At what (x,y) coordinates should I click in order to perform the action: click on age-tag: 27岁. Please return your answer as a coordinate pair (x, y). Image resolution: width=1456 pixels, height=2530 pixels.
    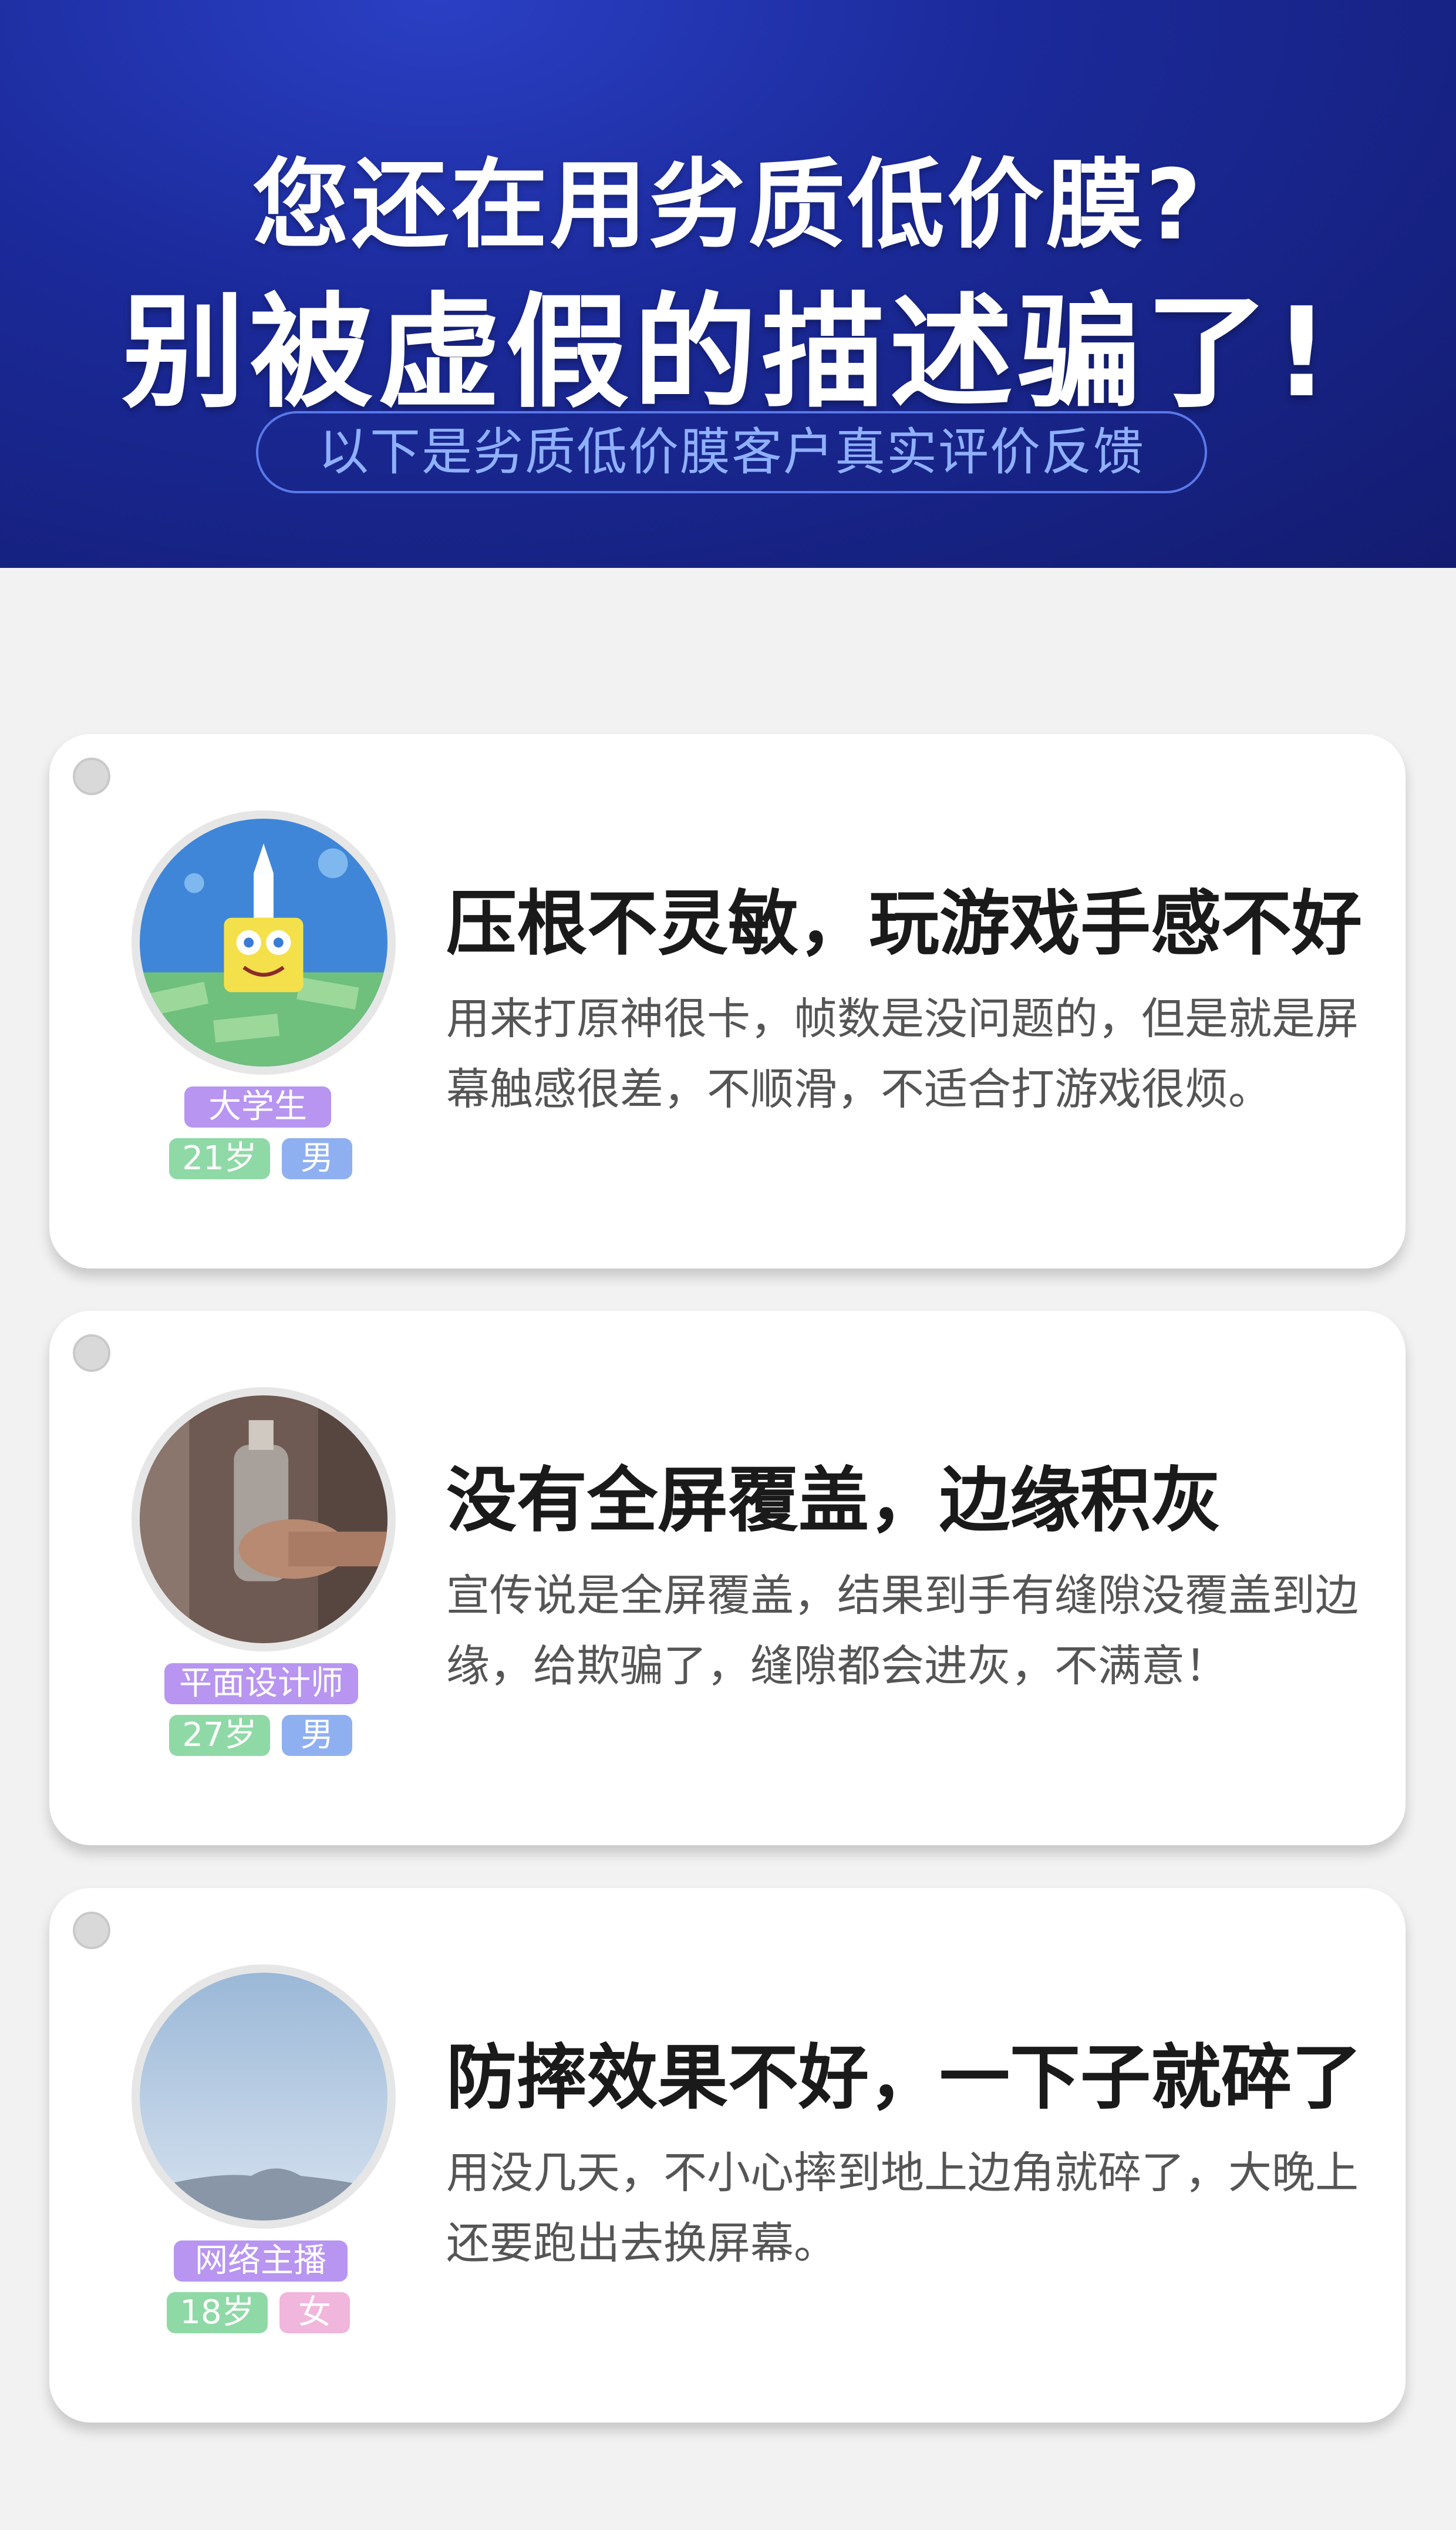
    Looking at the image, I should click on (219, 1735).